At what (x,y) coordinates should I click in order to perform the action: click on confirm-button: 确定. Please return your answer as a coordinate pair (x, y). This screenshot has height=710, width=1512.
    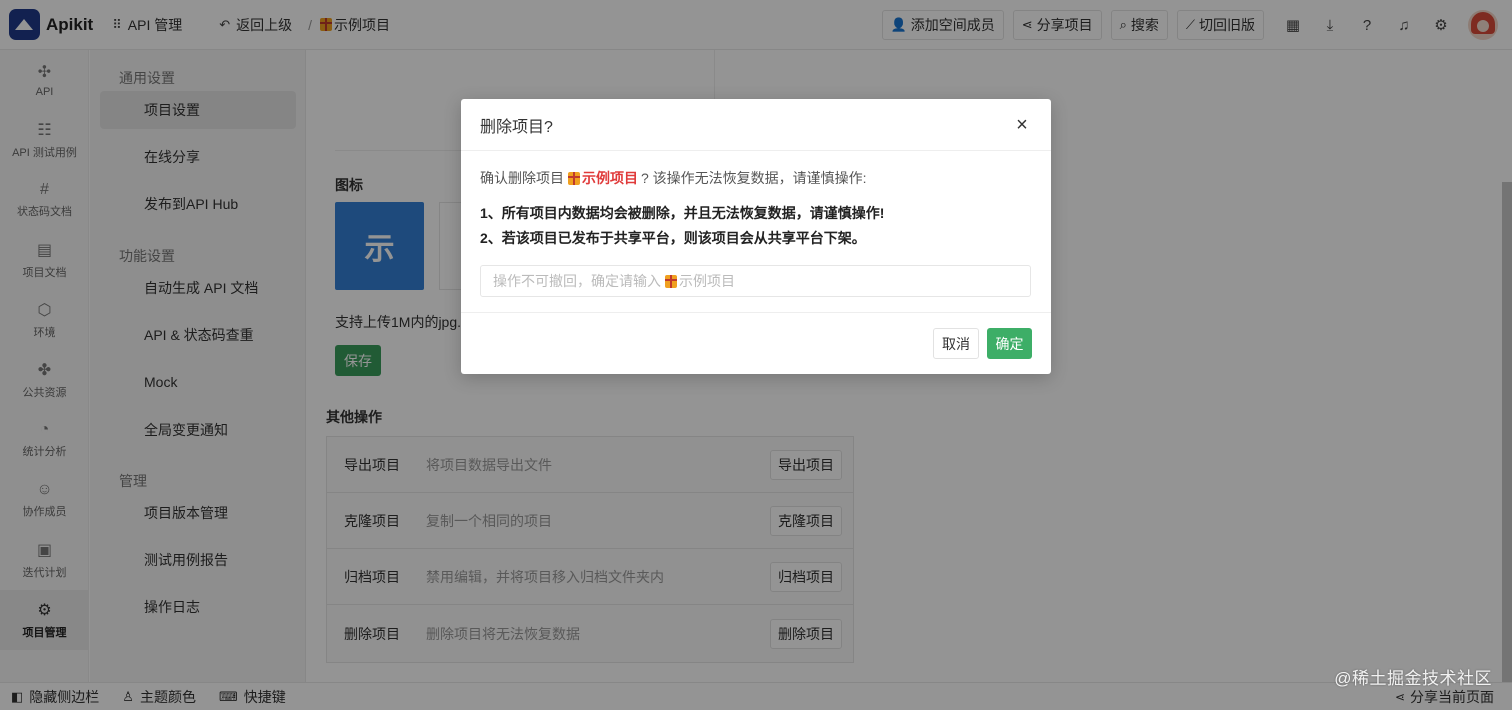
    Looking at the image, I should click on (1009, 343).